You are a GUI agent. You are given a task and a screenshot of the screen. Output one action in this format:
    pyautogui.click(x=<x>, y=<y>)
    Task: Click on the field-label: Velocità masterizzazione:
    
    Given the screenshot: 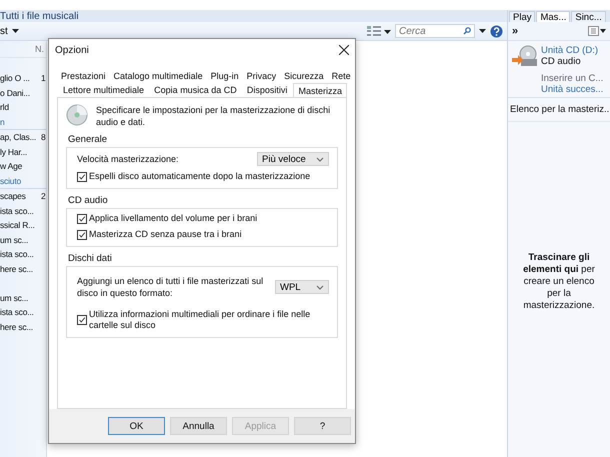 What is the action you would take?
    pyautogui.click(x=128, y=159)
    